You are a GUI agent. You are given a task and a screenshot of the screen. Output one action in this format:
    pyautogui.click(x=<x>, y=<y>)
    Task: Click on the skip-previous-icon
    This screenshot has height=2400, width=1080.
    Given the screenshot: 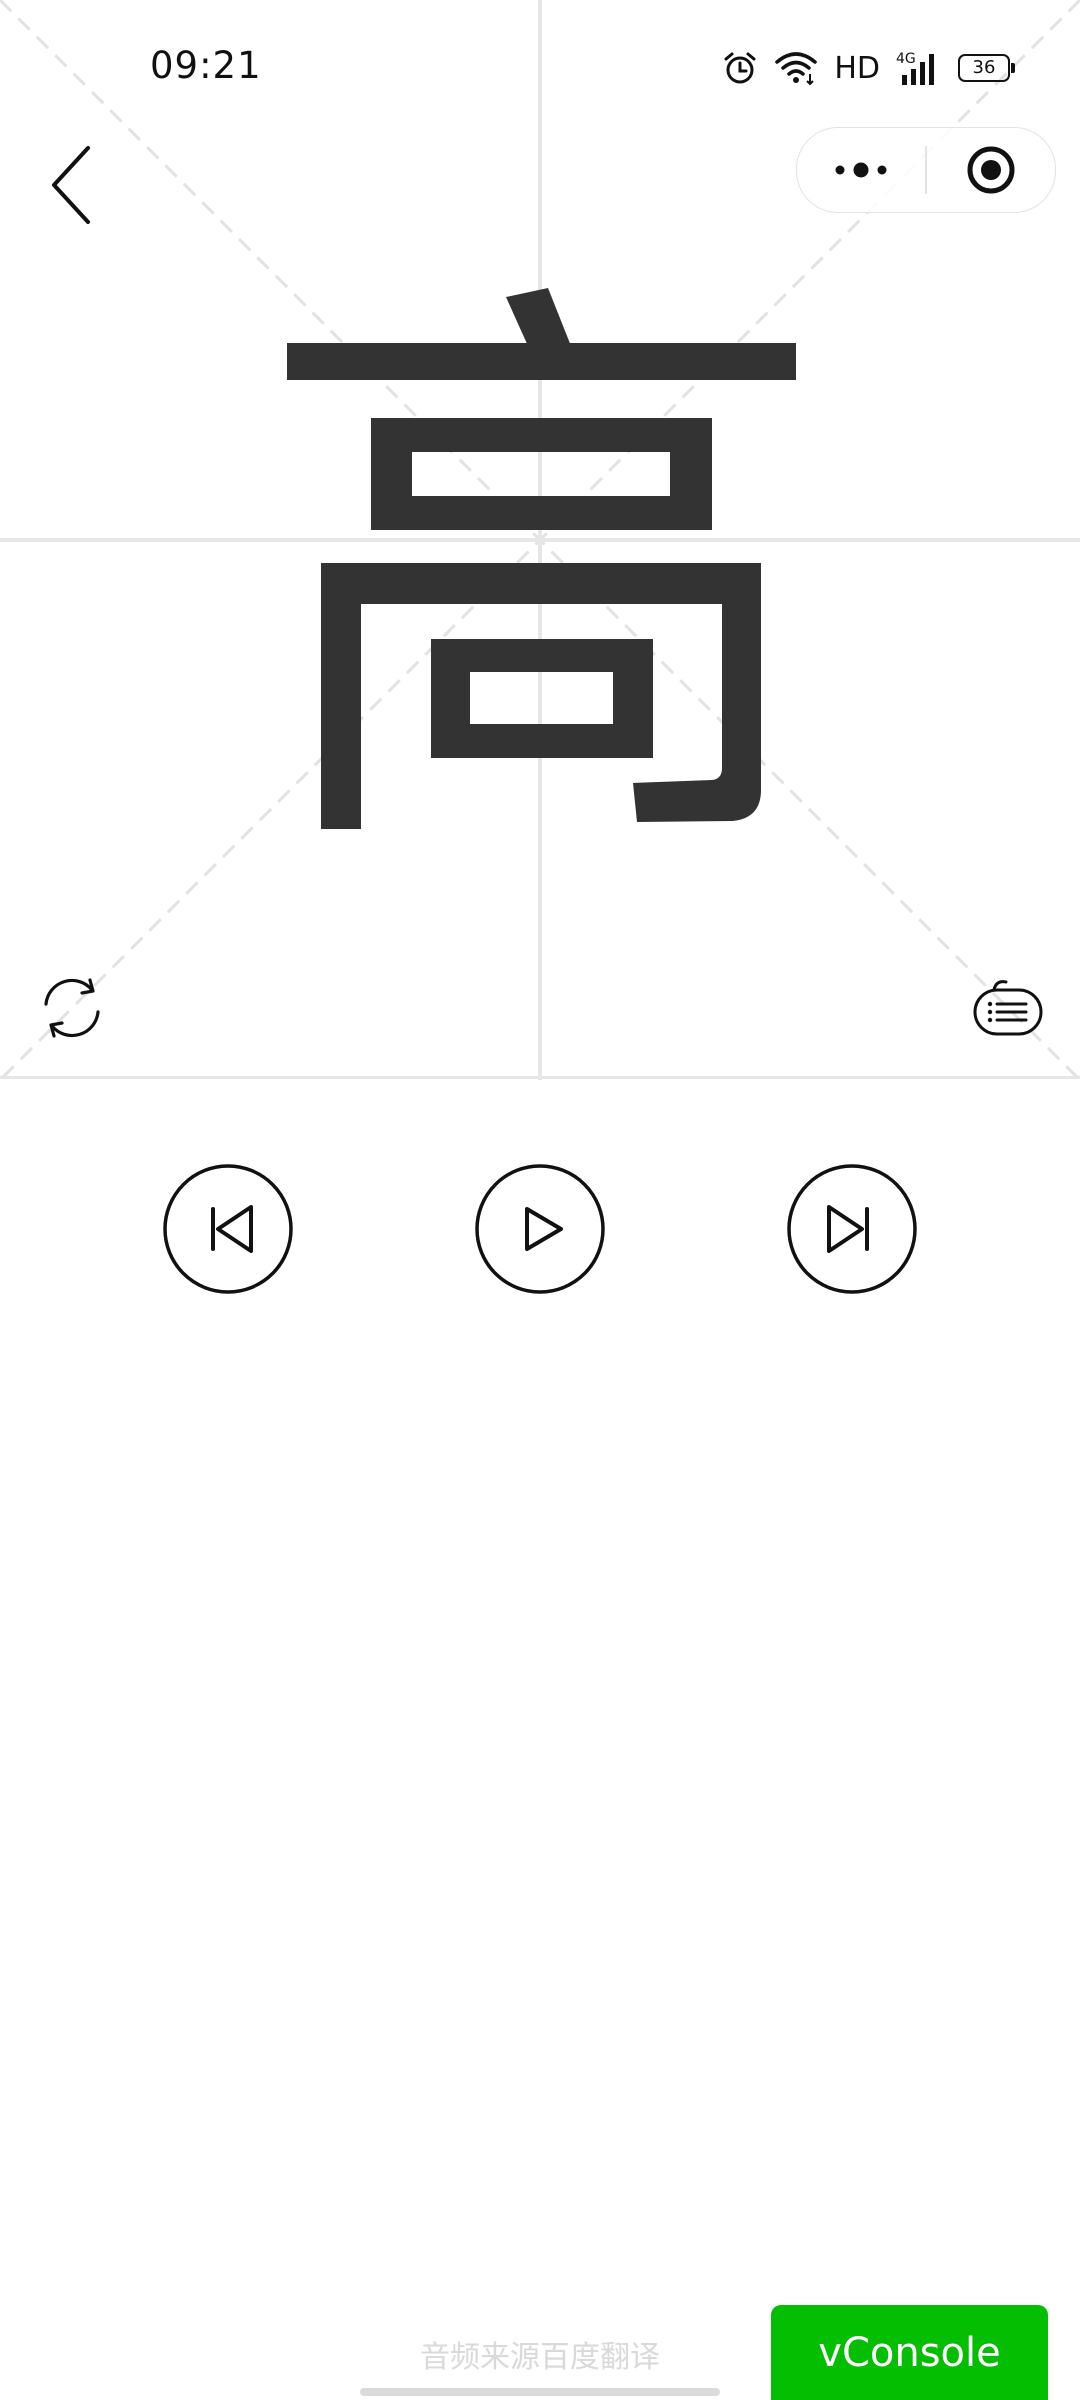 What is the action you would take?
    pyautogui.click(x=228, y=1229)
    